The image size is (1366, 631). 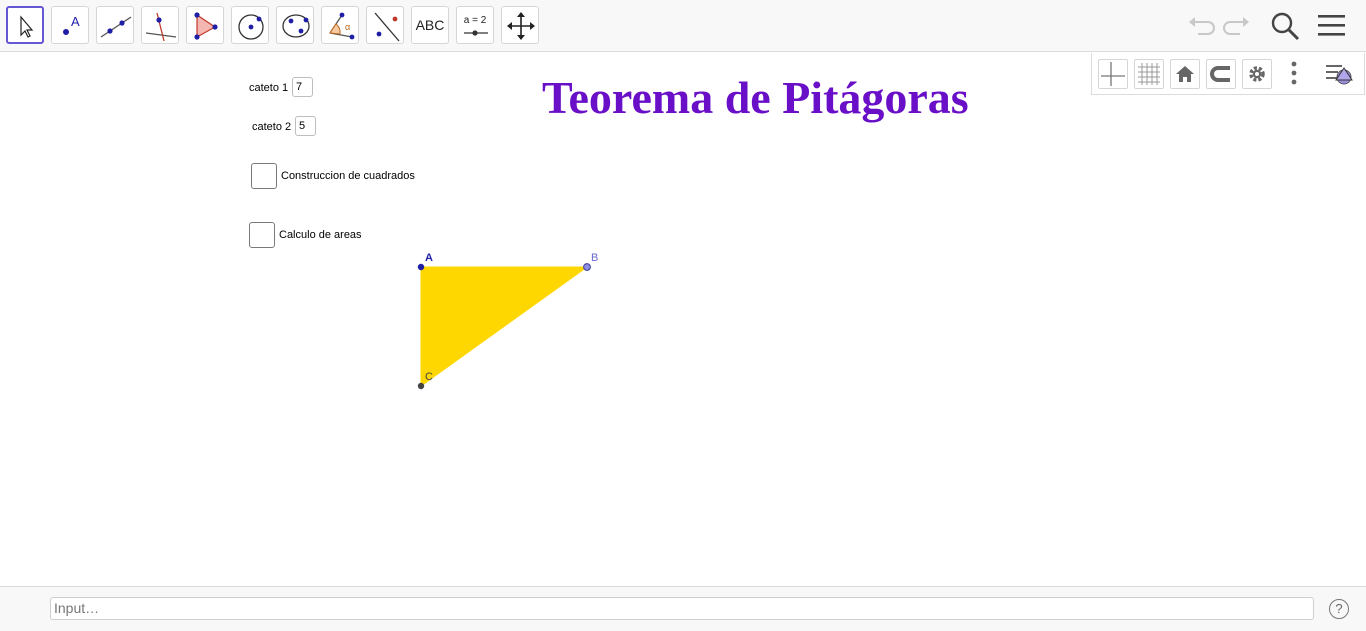 I want to click on search-icon, so click(x=1285, y=26).